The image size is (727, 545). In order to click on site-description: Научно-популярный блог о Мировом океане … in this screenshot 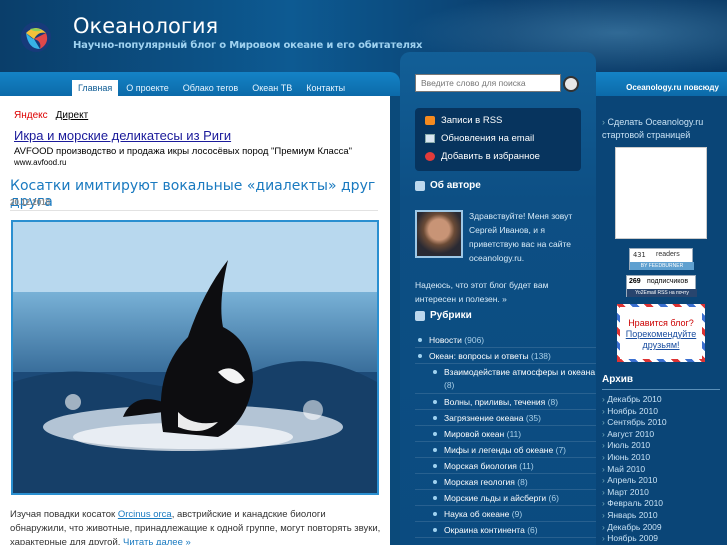, I will do `click(248, 45)`.